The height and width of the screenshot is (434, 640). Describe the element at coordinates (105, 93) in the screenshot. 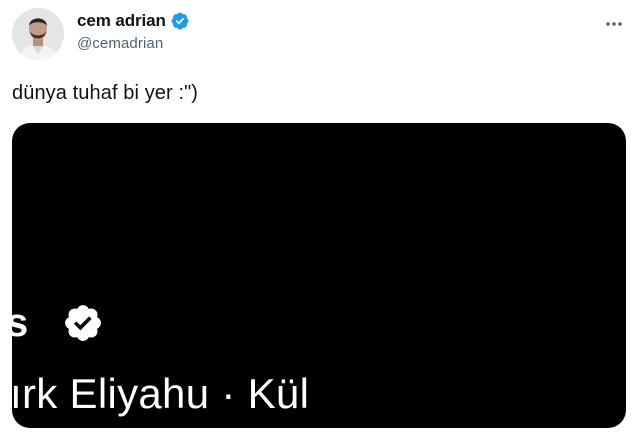

I see `tweet-text: dünya tuhaf bi yer :")` at that location.